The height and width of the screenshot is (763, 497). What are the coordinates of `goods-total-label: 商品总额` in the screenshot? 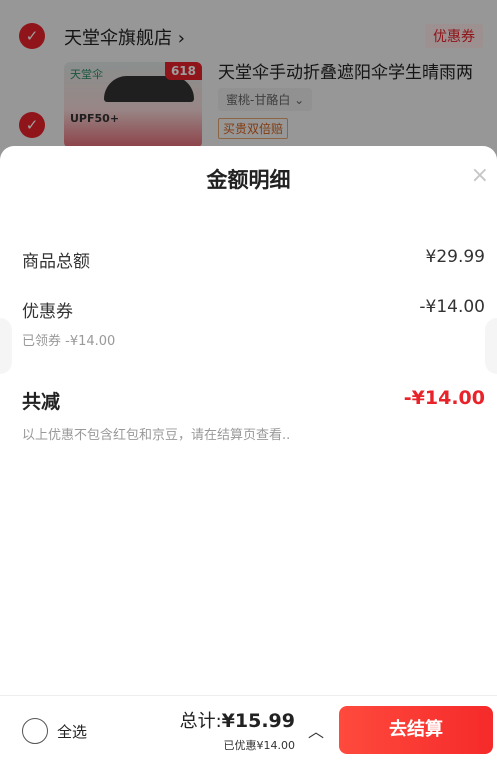 It's located at (56, 262).